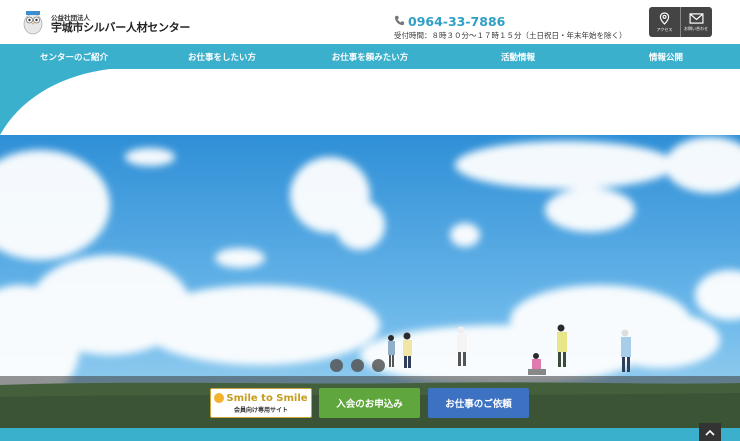 The width and height of the screenshot is (740, 441). I want to click on phone-icon, so click(400, 21).